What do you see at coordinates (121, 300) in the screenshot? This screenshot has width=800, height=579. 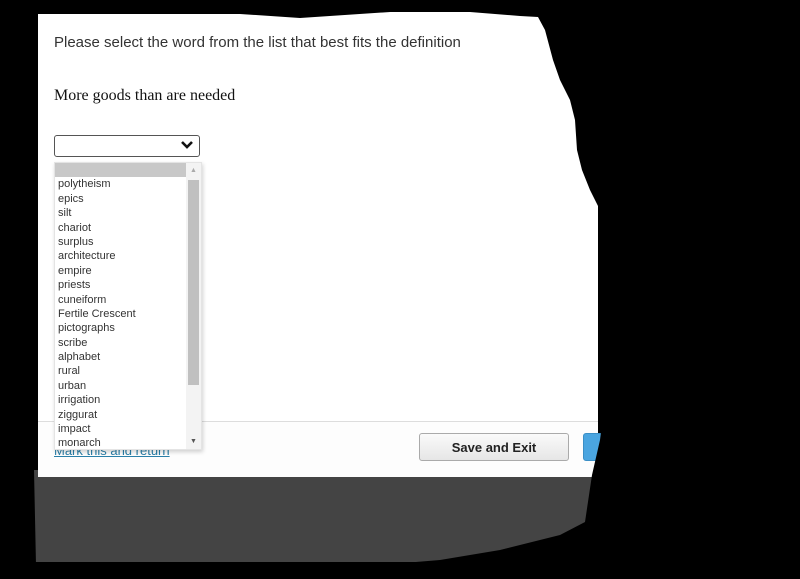 I see `select-option: cuneiform` at bounding box center [121, 300].